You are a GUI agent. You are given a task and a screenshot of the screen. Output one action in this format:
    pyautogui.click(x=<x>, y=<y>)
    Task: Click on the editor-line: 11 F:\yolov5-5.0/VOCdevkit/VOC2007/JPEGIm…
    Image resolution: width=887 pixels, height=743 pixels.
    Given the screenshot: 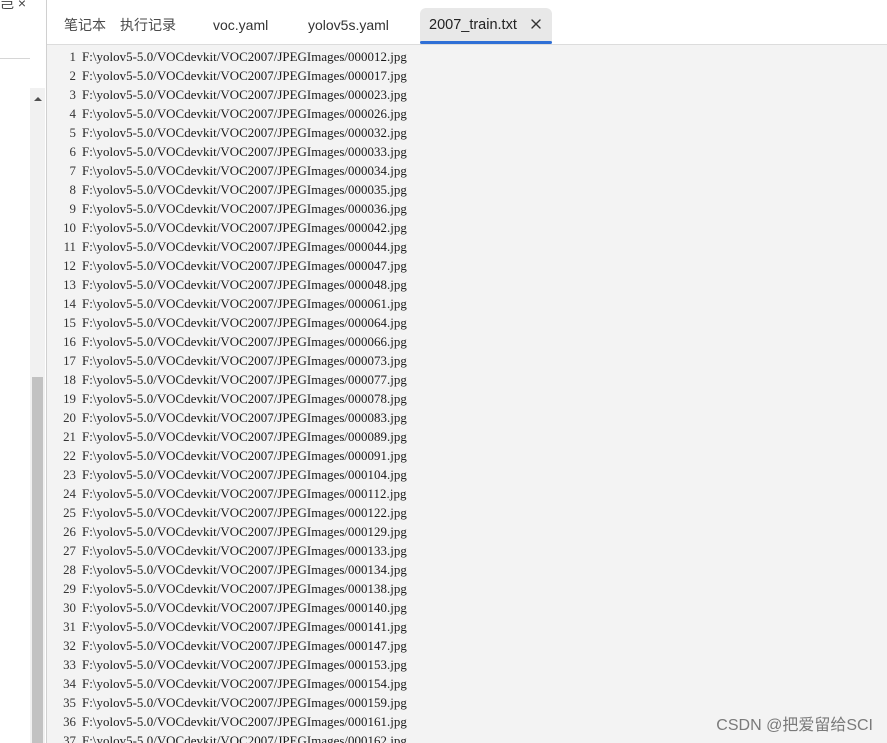 What is the action you would take?
    pyautogui.click(x=227, y=247)
    